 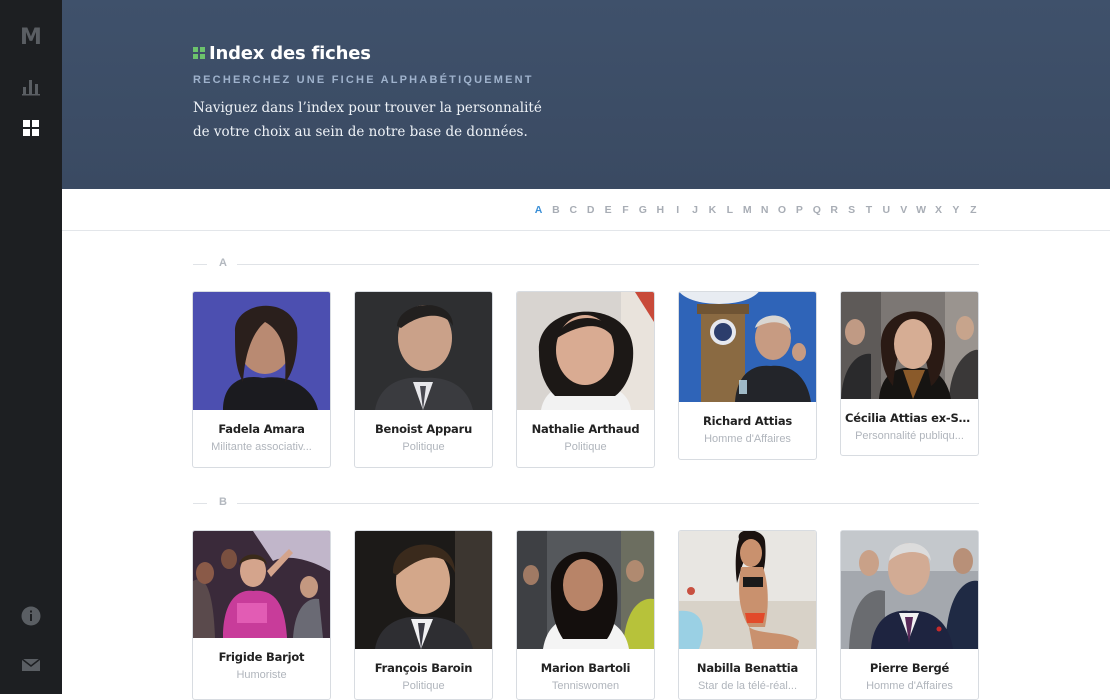 I want to click on person-card: François Baroin Politique, so click(x=423, y=615).